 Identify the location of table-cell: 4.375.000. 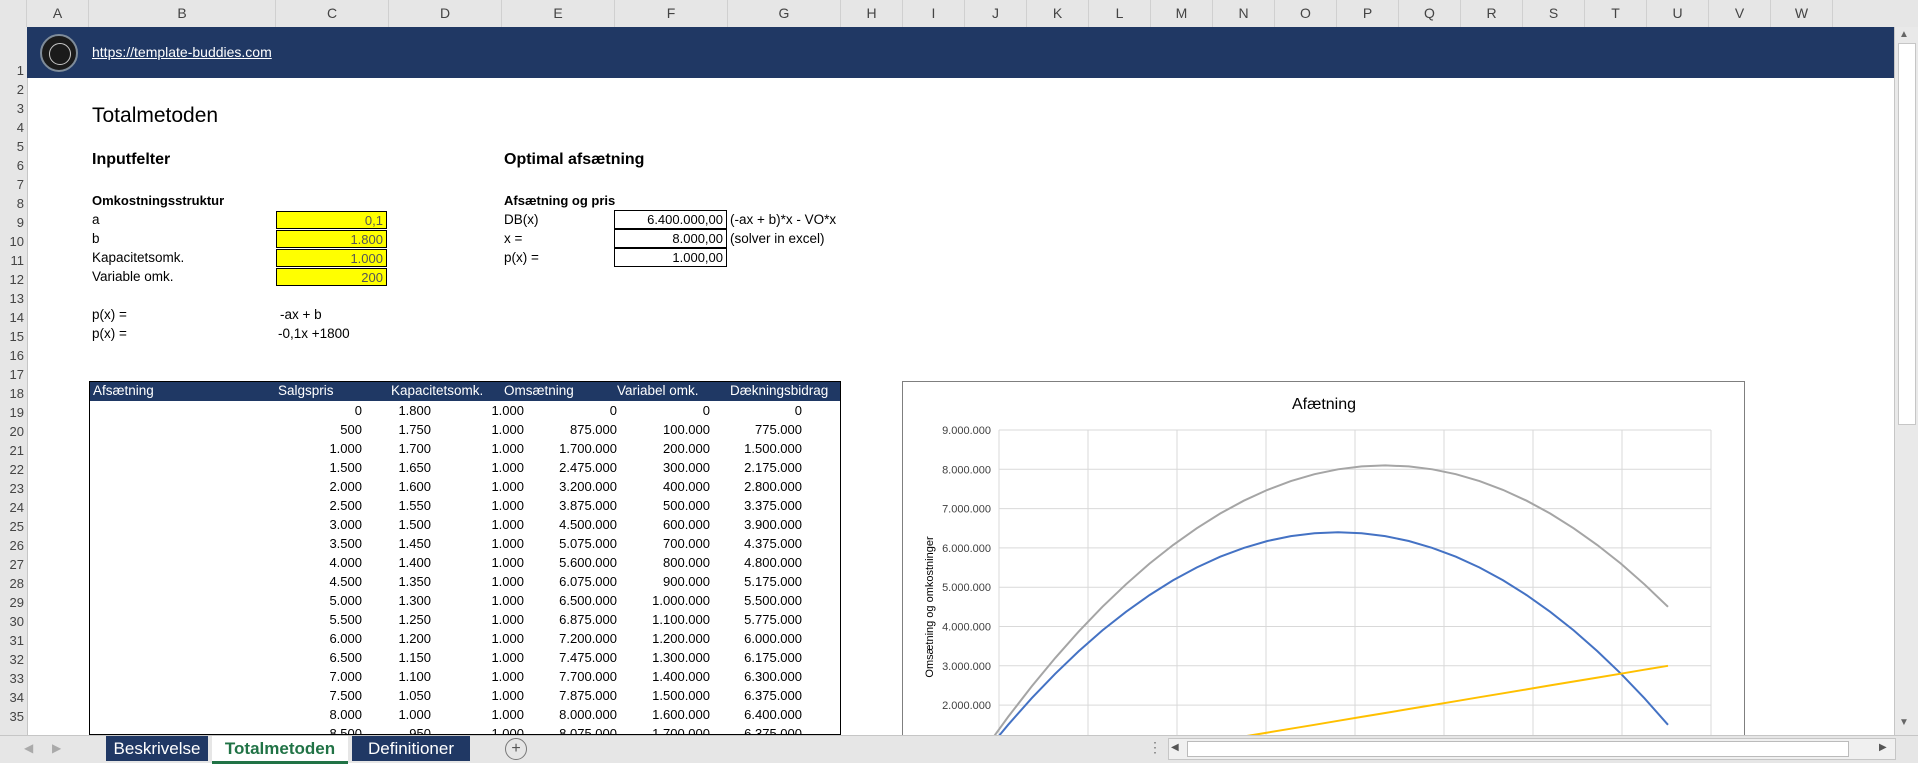
(752, 543).